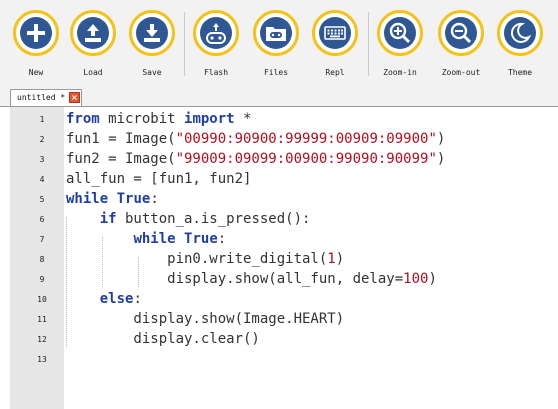  I want to click on code-token: display.show(Image.HEART), so click(205, 319).